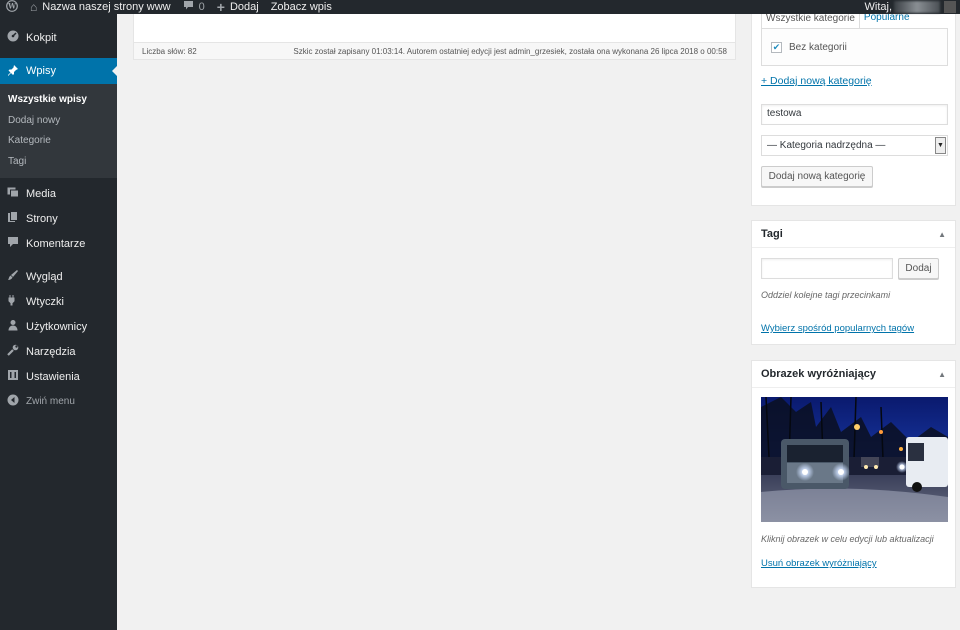  I want to click on comments-icon, so click(13, 243).